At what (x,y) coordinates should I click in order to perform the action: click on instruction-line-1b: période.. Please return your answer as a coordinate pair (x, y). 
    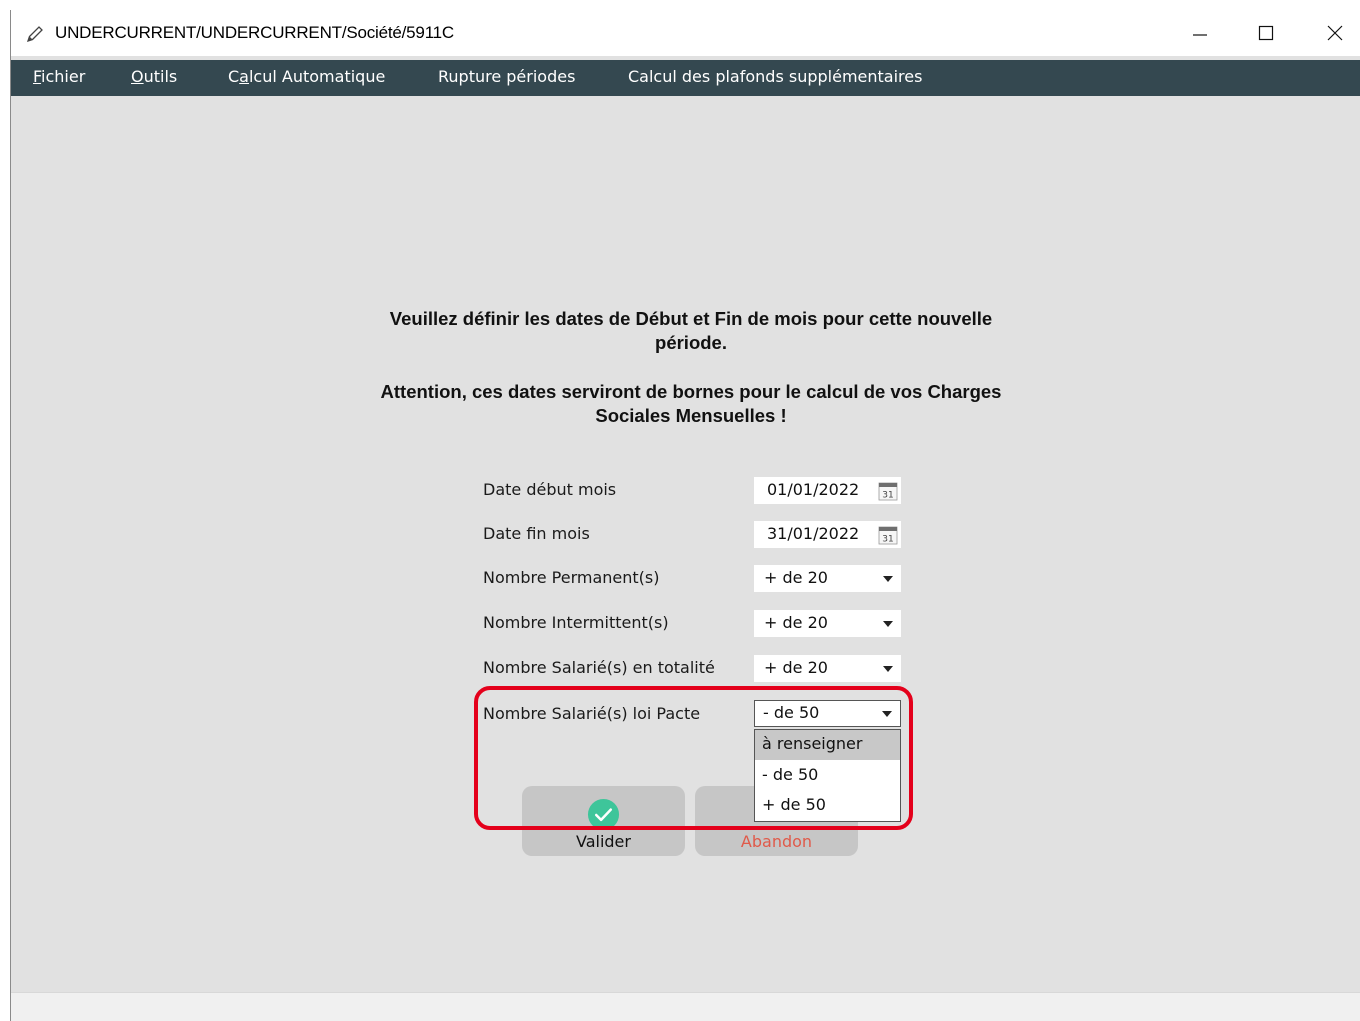
    Looking at the image, I should click on (691, 342).